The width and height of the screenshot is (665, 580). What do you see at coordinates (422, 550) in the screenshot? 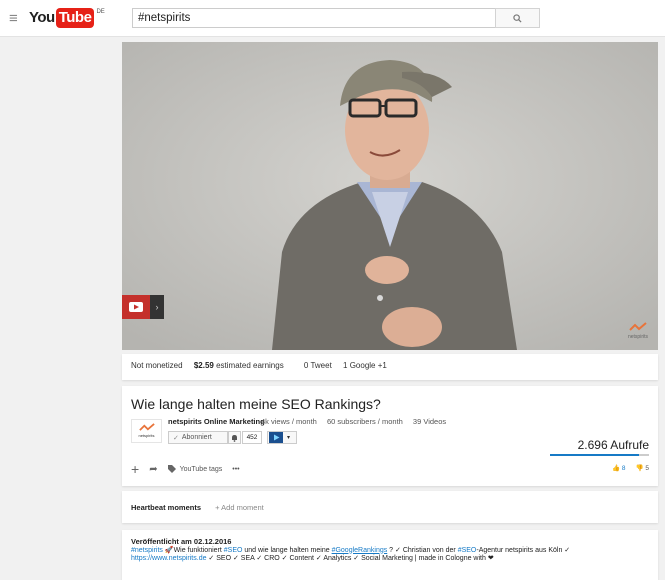
I see `description-text: ? ✓ Christian von der` at bounding box center [422, 550].